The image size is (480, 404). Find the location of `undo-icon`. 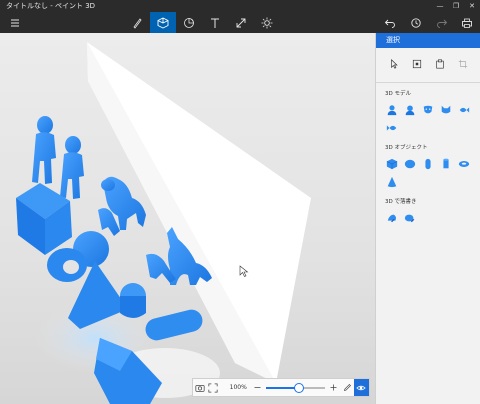

undo-icon is located at coordinates (389, 23).